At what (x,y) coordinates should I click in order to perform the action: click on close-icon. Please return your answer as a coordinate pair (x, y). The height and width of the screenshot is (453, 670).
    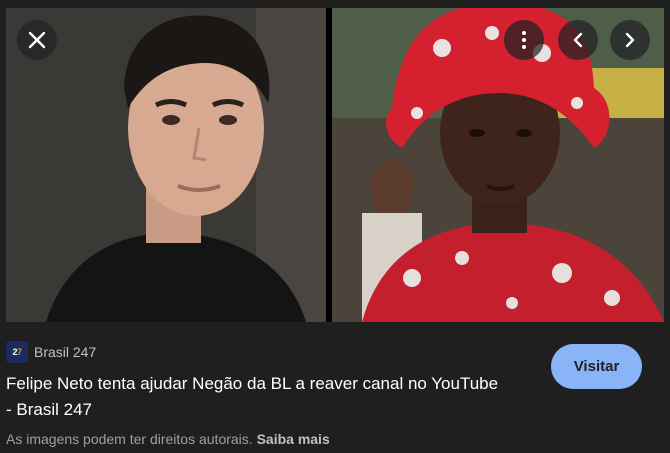
    Looking at the image, I should click on (37, 40).